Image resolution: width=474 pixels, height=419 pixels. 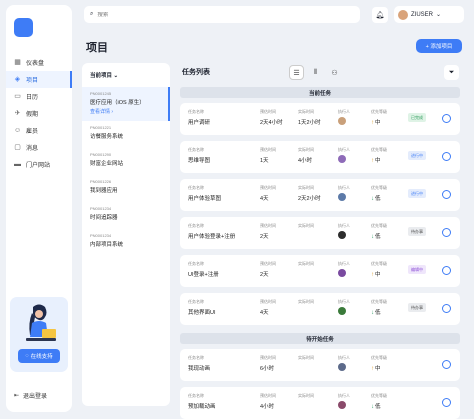 What do you see at coordinates (439, 46) in the screenshot?
I see `add-project-button: + 添加项目` at bounding box center [439, 46].